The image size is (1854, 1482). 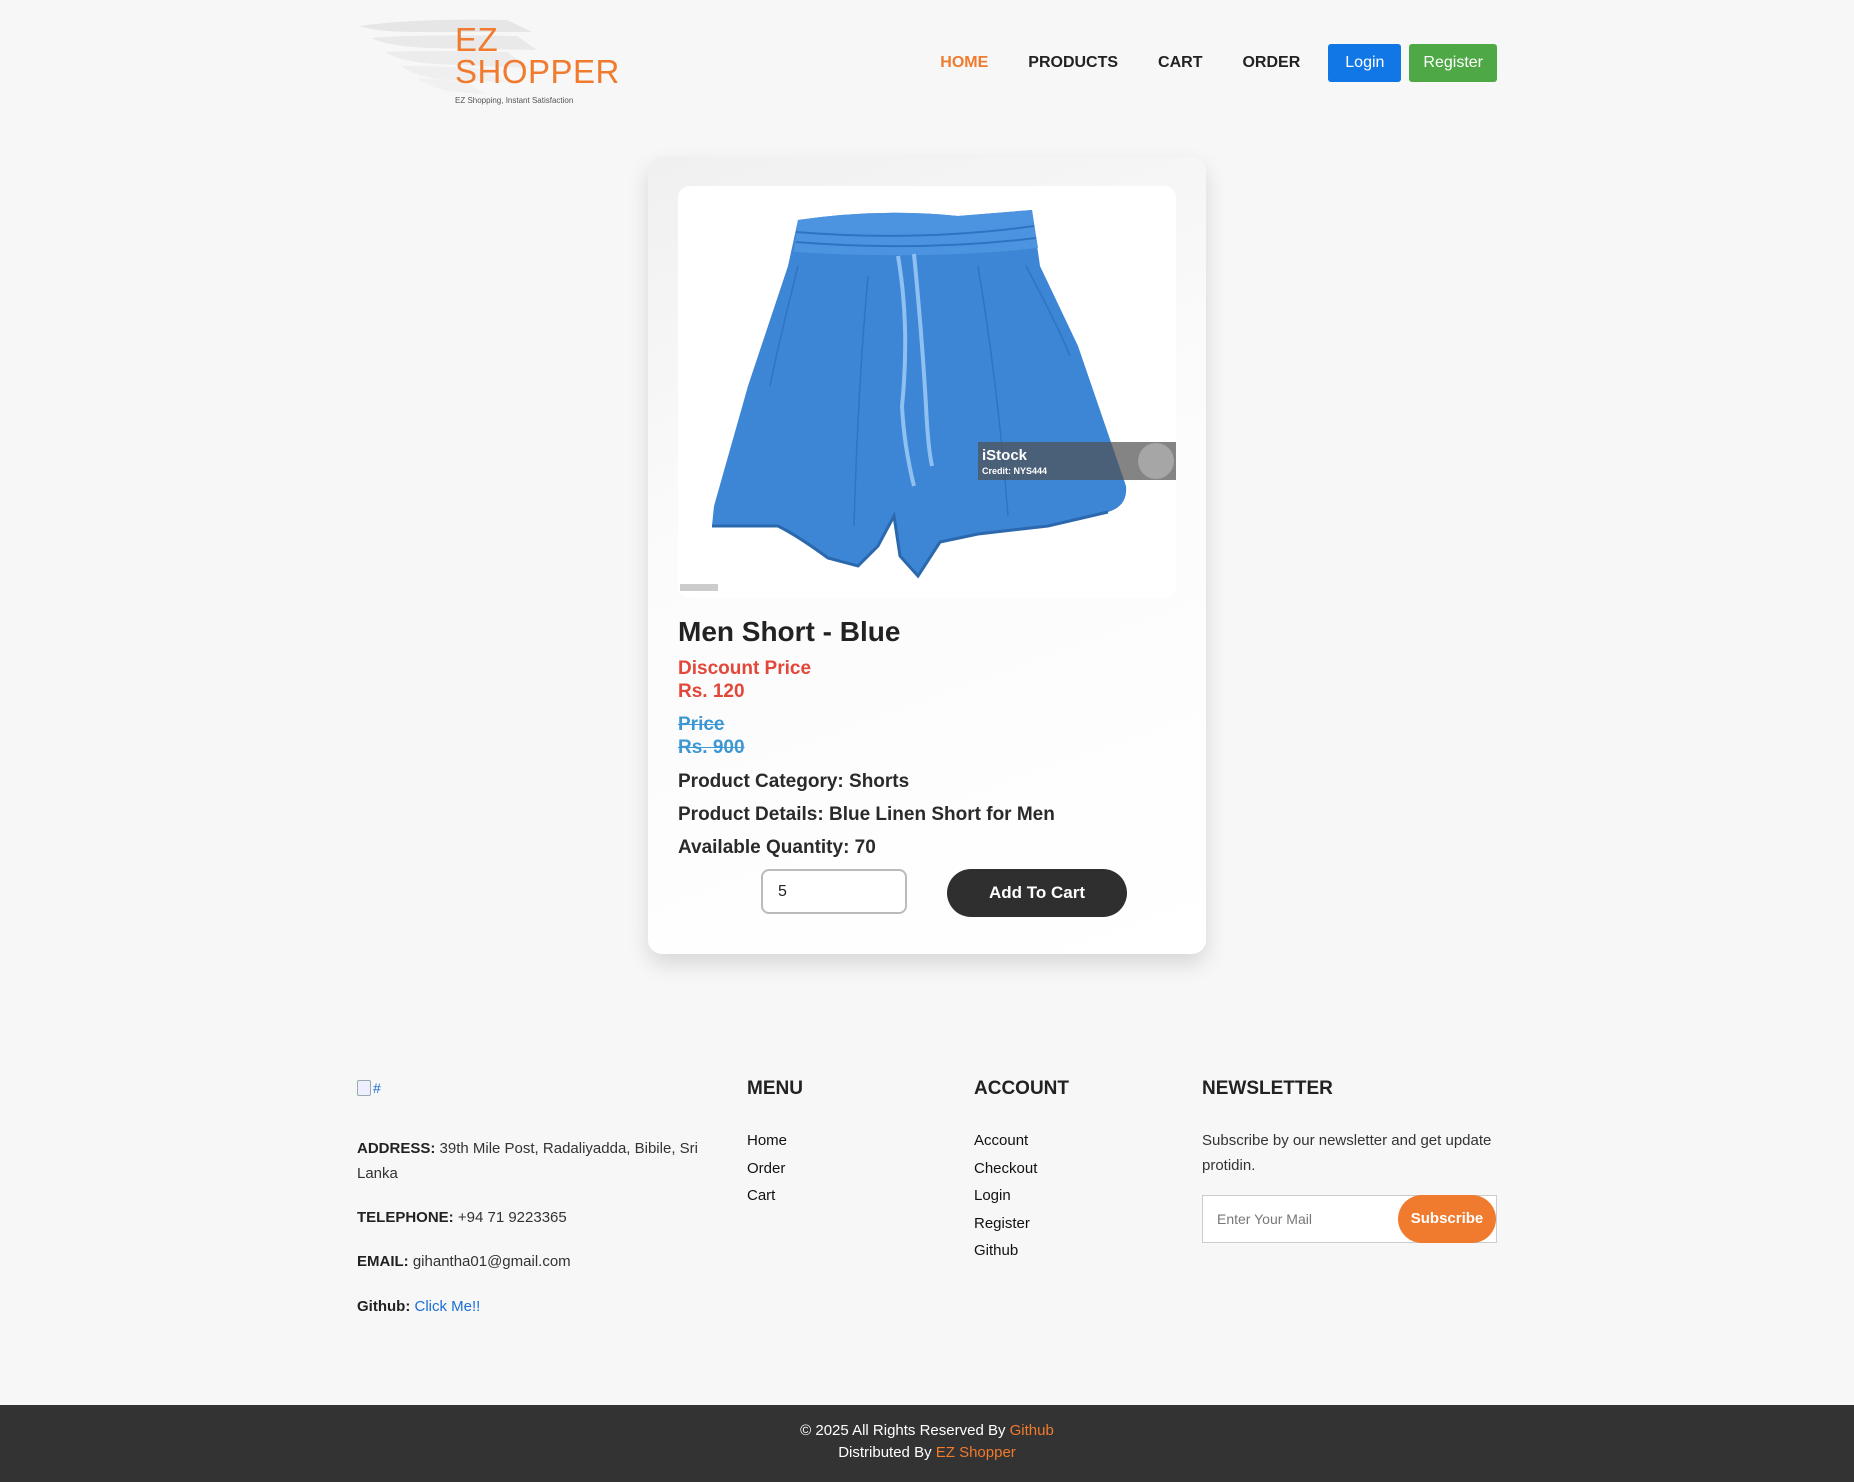 I want to click on menu-heading: MENU, so click(x=775, y=1088).